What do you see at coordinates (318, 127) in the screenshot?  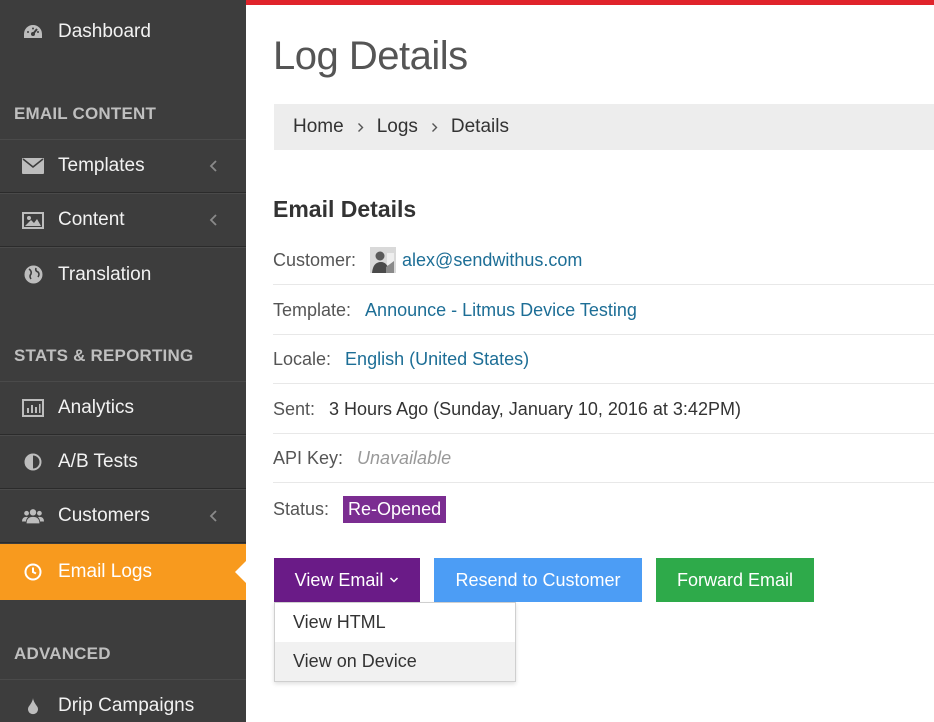 I see `breadcrumb-home: Home` at bounding box center [318, 127].